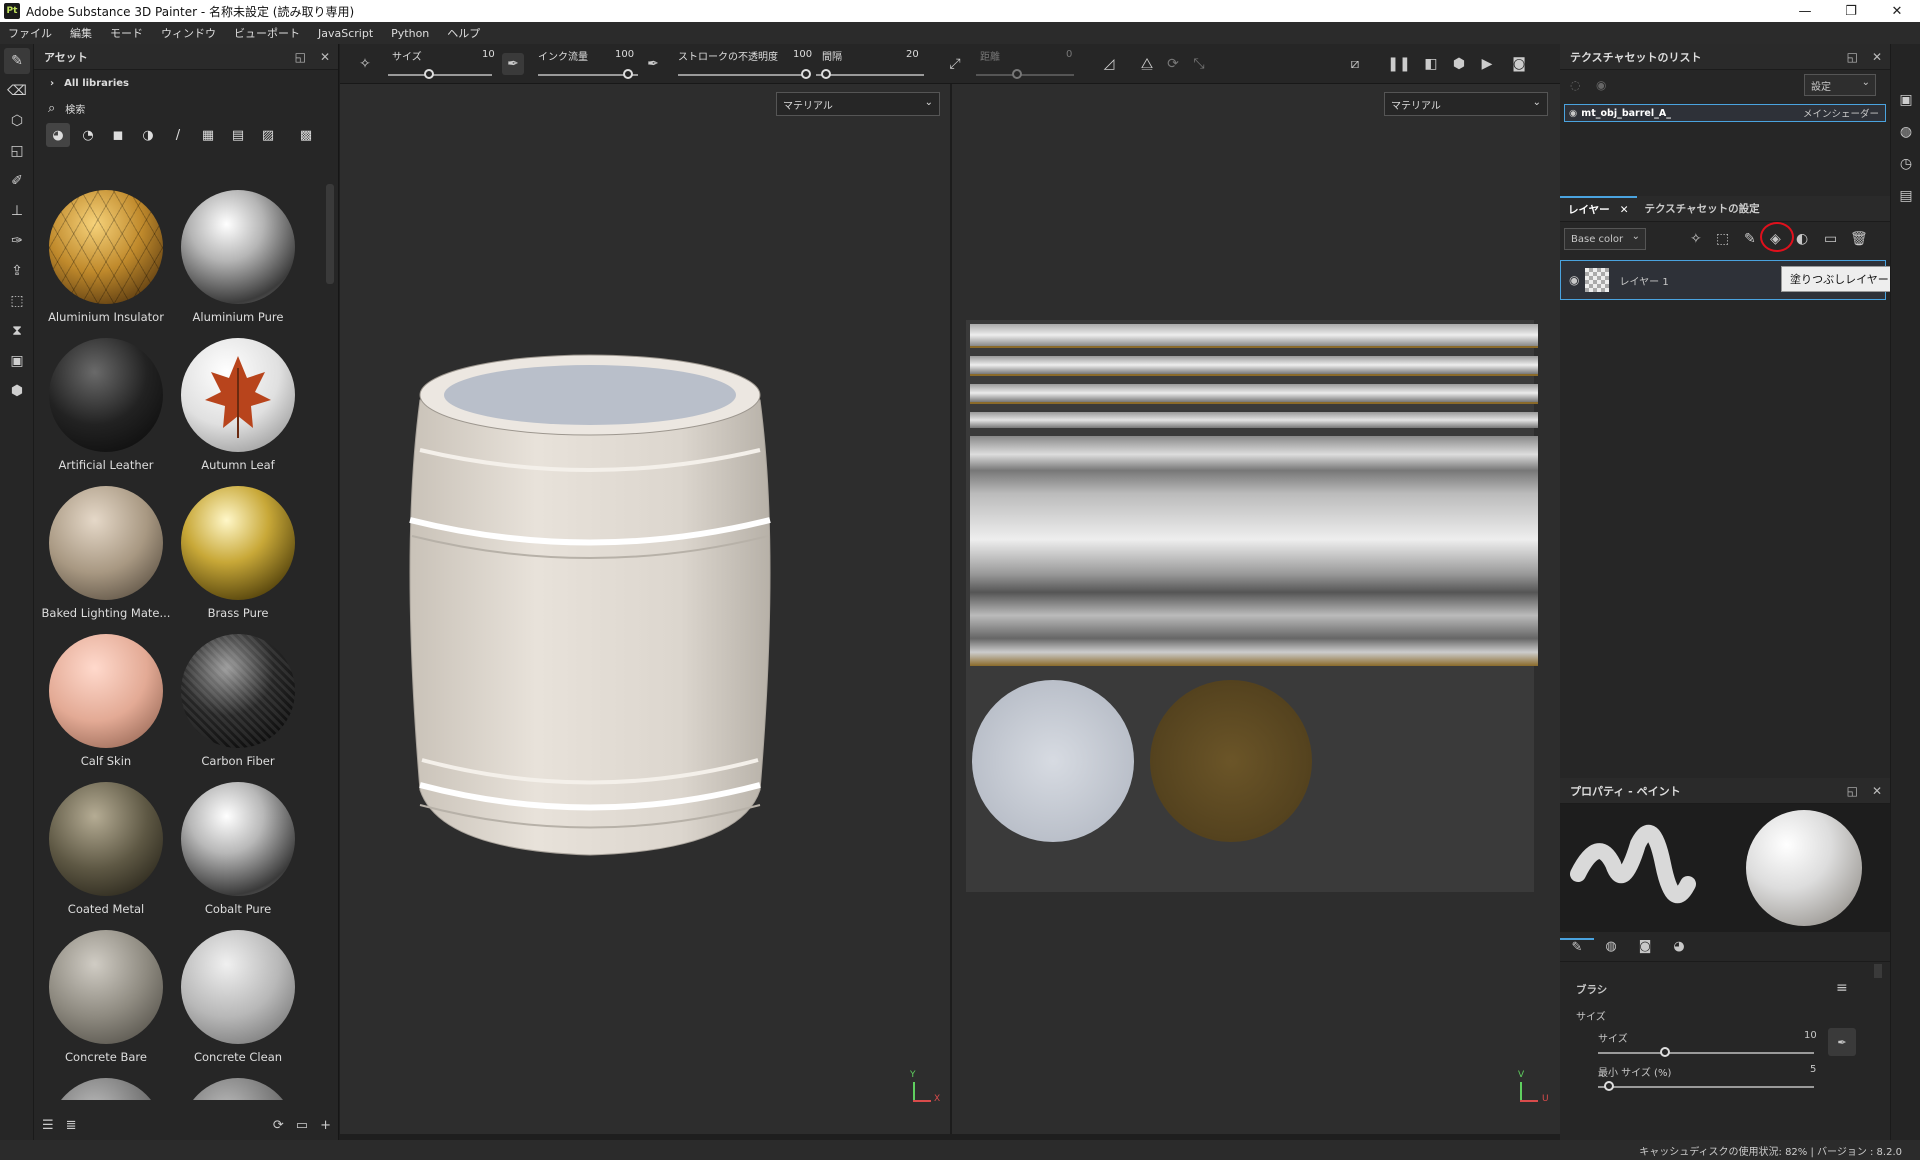  What do you see at coordinates (238, 135) in the screenshot?
I see `filter-grid-icon: ▤` at bounding box center [238, 135].